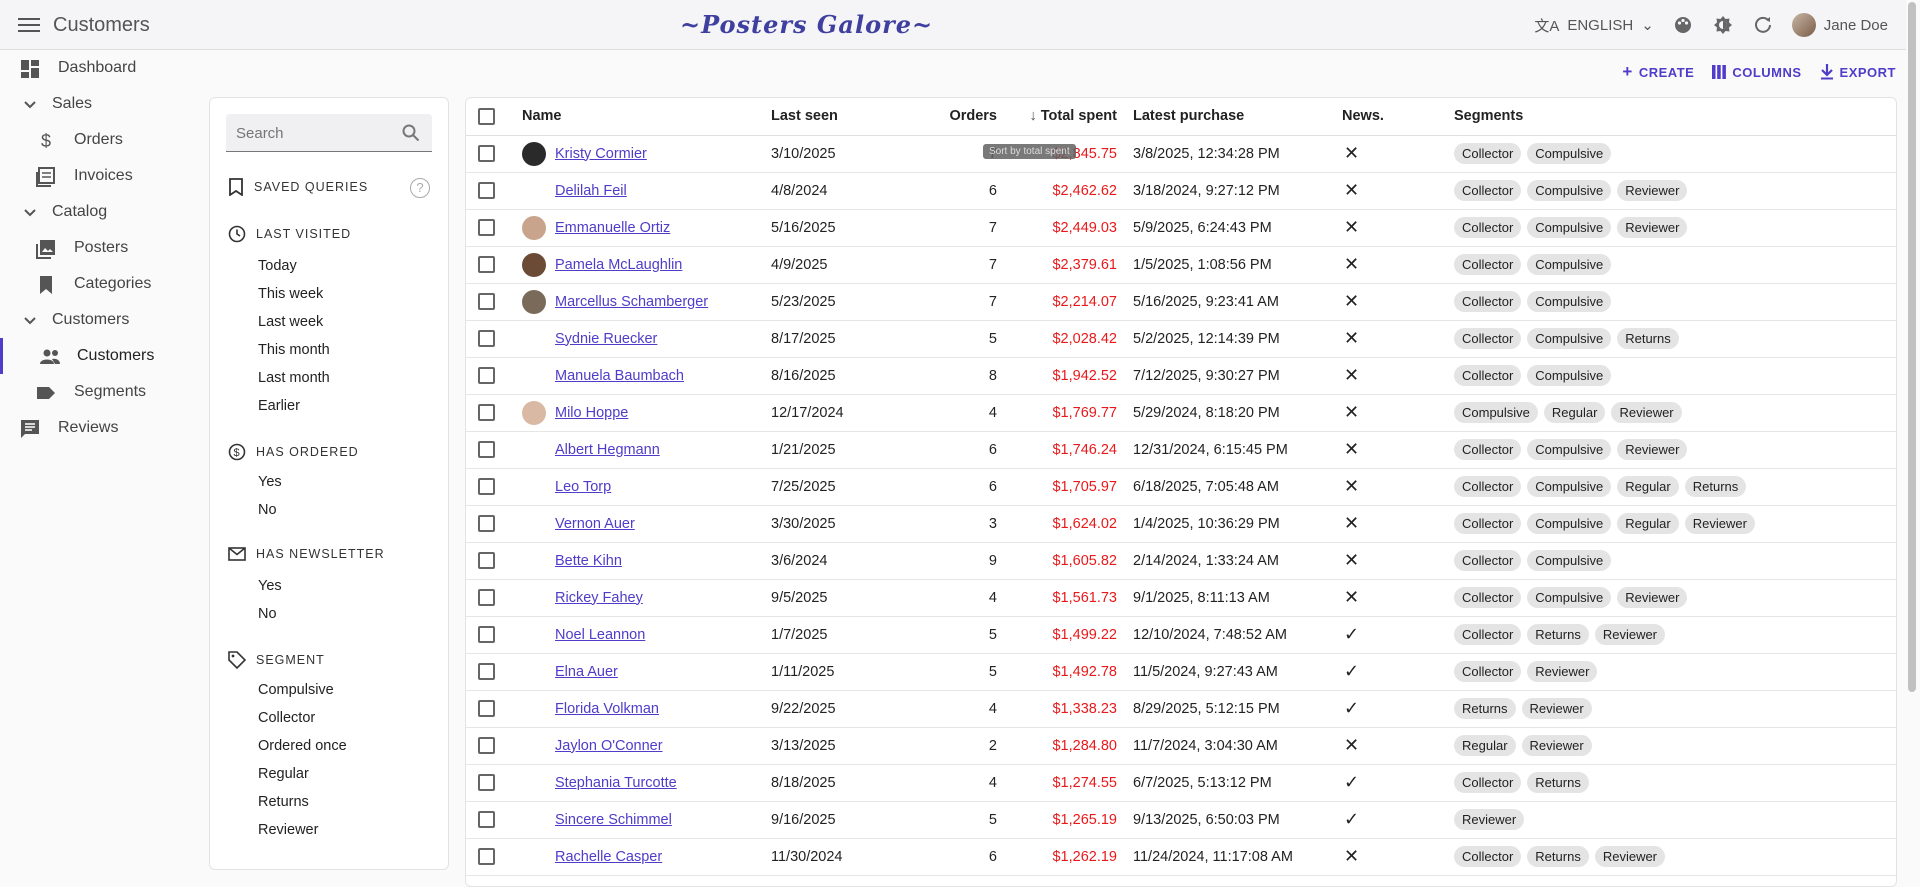 The width and height of the screenshot is (1920, 887). I want to click on search-field, so click(329, 133).